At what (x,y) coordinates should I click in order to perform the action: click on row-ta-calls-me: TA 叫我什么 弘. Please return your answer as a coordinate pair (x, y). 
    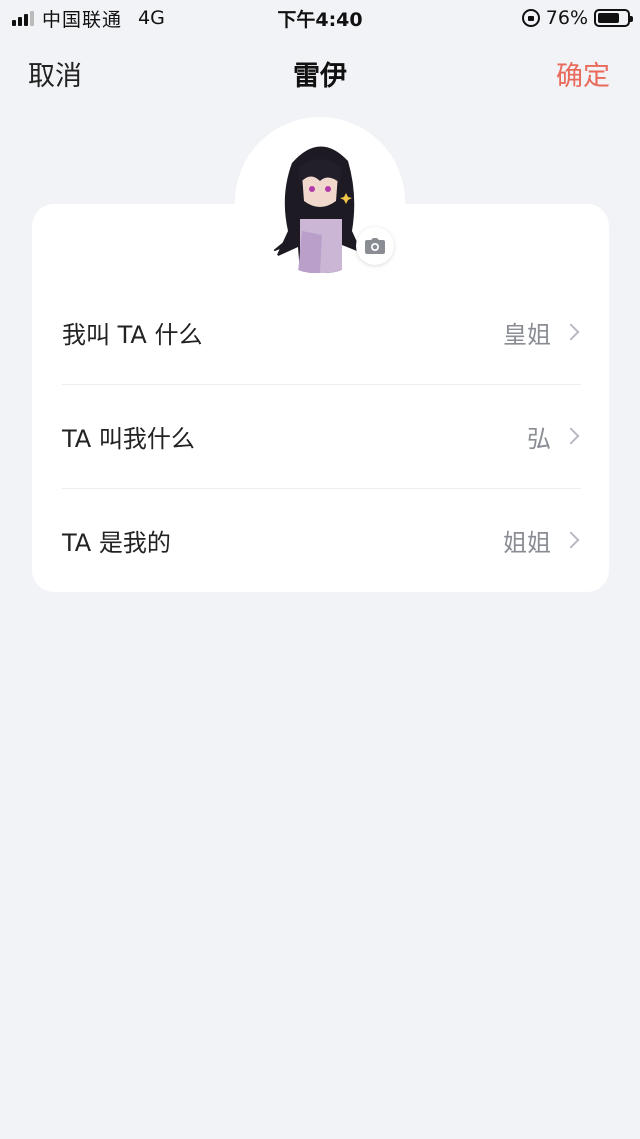
    Looking at the image, I should click on (320, 436).